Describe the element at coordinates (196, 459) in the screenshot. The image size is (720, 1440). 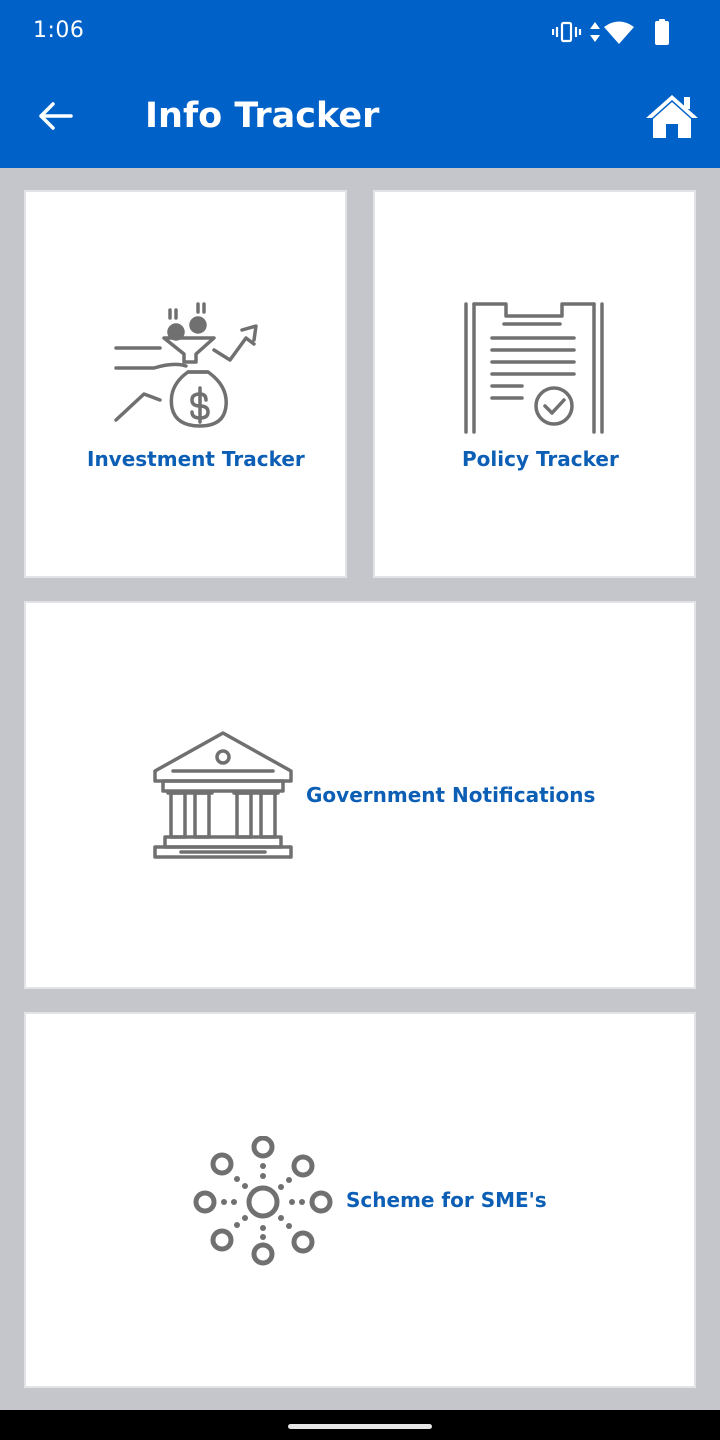
I see `card-label: Investment Tracker` at that location.